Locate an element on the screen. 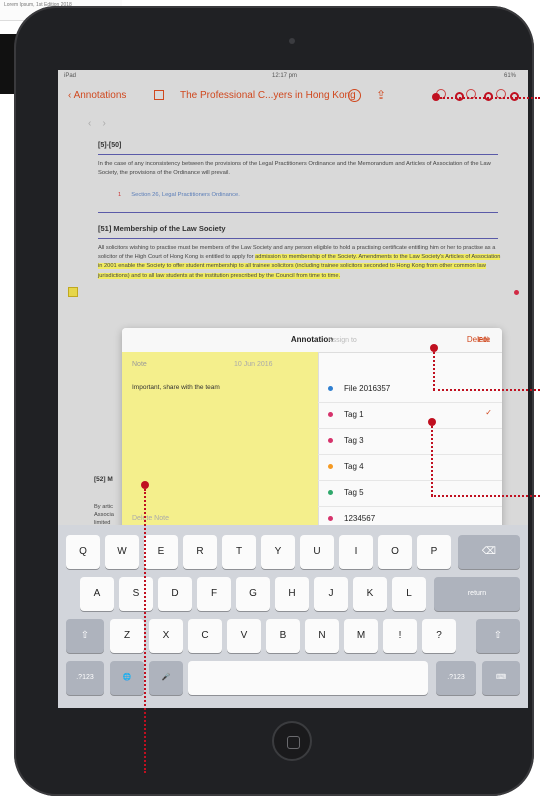 This screenshot has width=540, height=796. key-b: B is located at coordinates (283, 636).